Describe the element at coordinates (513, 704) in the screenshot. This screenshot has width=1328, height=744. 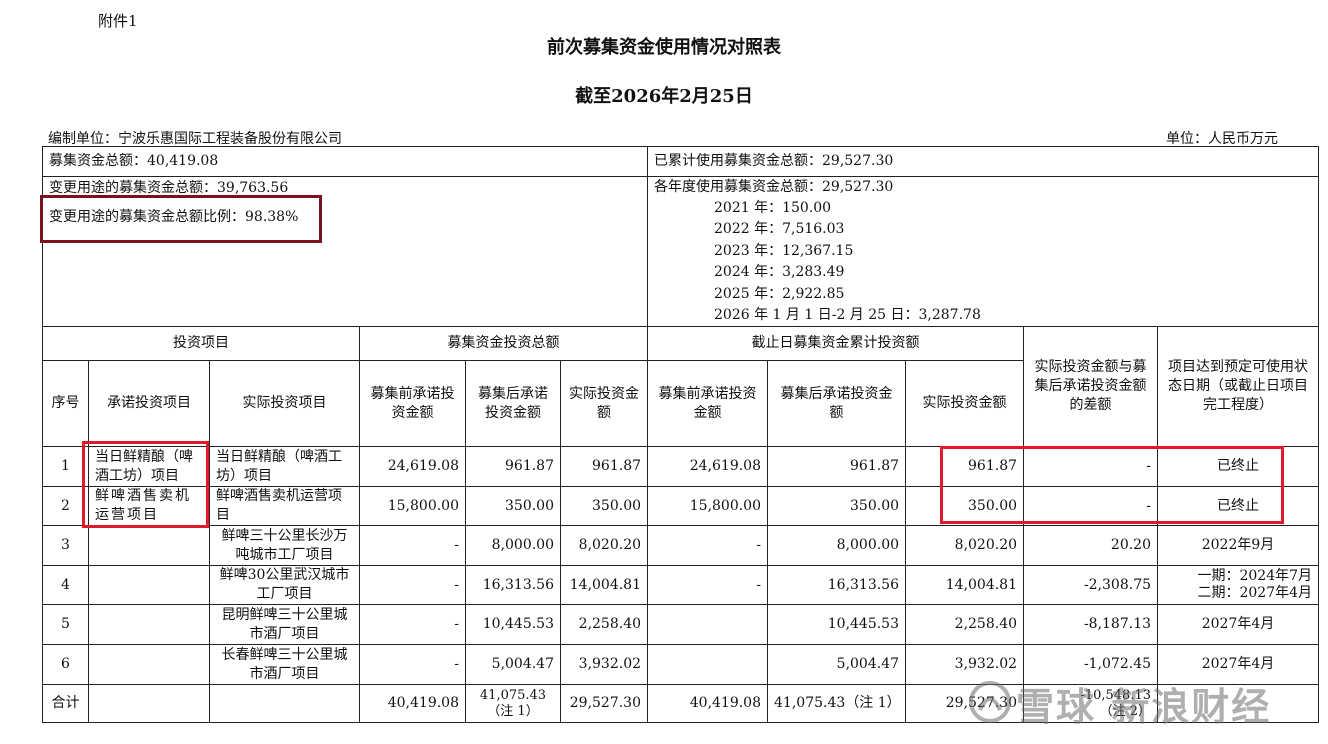
I see `total-post: 41,075.43 （注 1）` at that location.